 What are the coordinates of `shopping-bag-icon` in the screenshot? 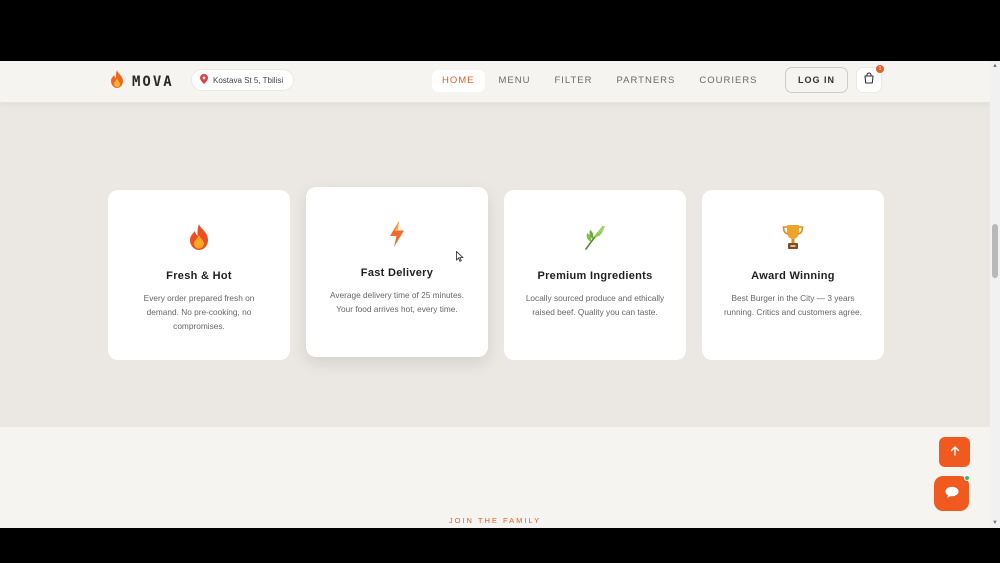 It's located at (869, 80).